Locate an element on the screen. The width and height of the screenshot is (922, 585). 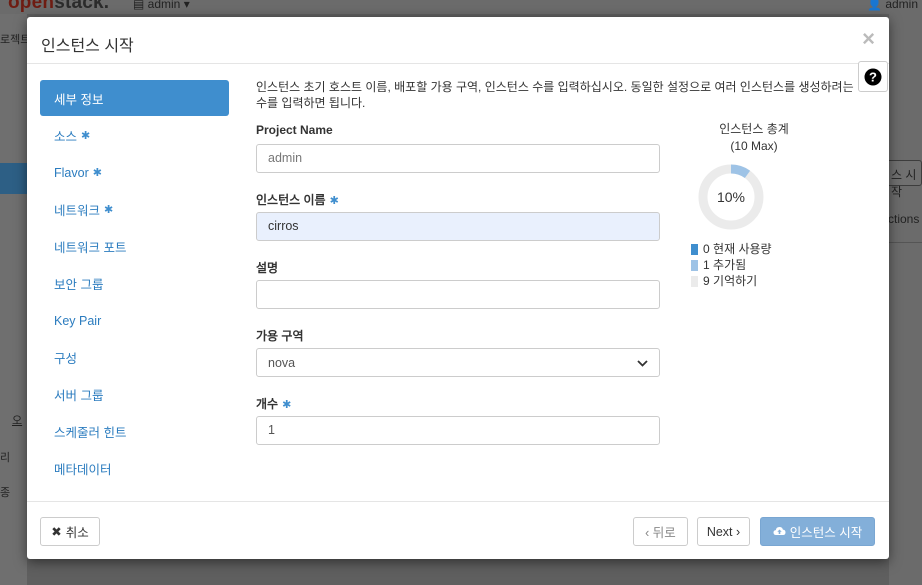
background-sidebar-text: 로젝트 is located at coordinates (15, 40).